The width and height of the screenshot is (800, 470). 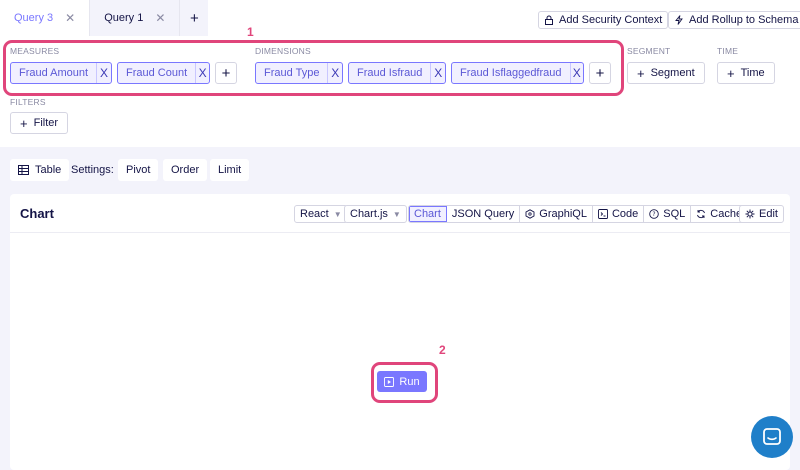 I want to click on segment-label: SEGMENT, so click(x=649, y=51).